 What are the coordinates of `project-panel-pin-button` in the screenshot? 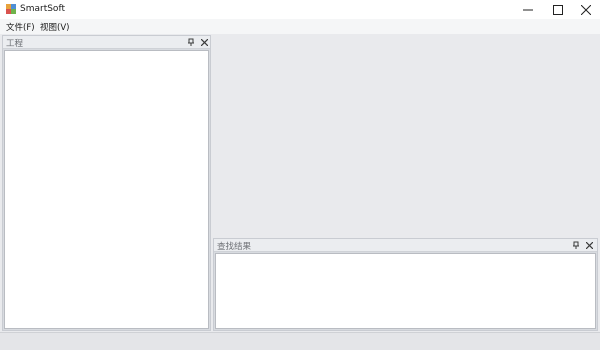 It's located at (191, 42).